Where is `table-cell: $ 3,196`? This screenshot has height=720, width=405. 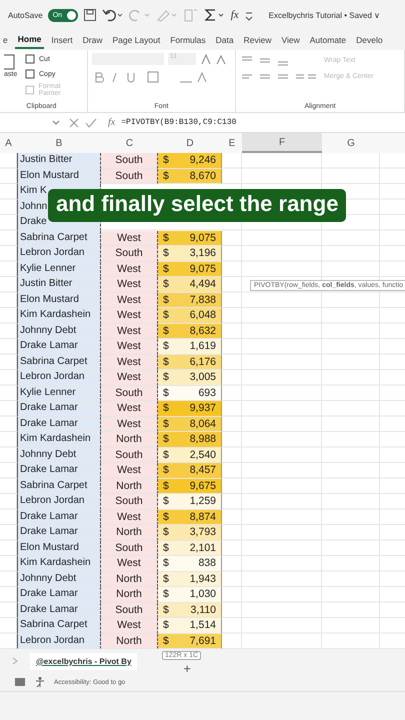 table-cell: $ 3,196 is located at coordinates (190, 254).